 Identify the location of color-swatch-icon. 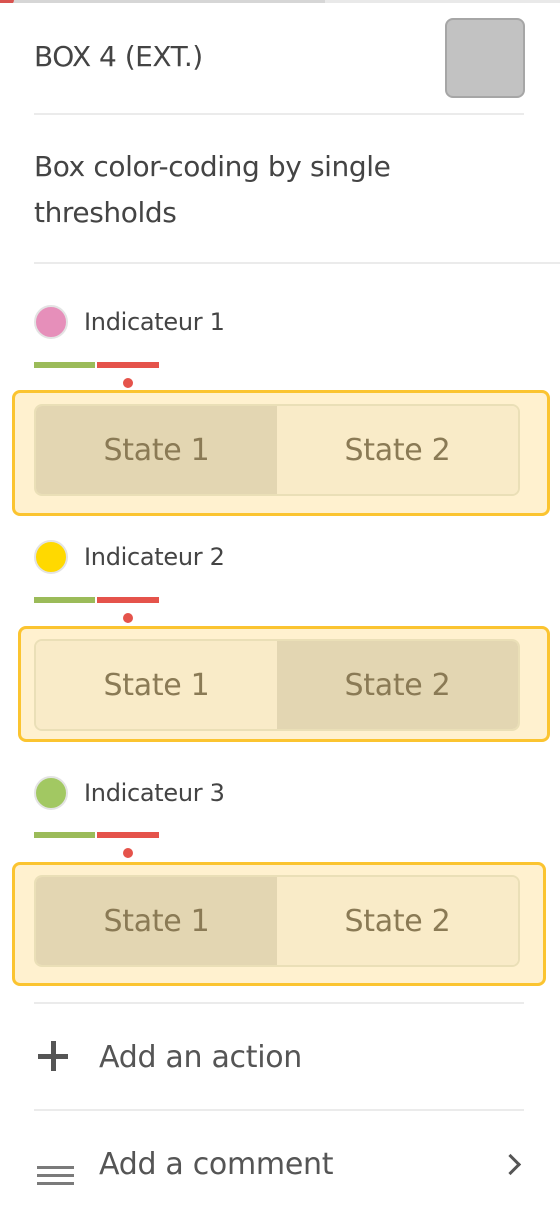
(485, 58).